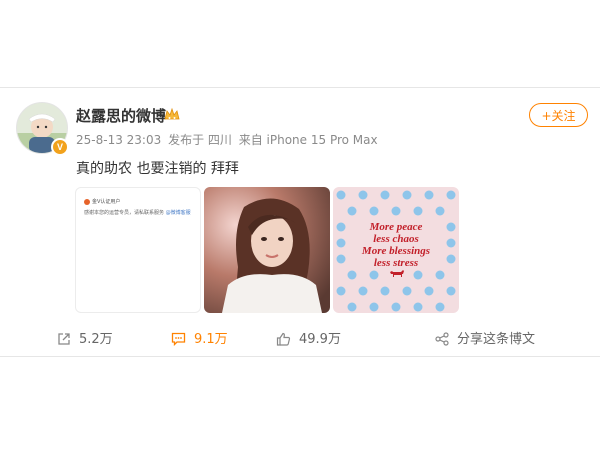 Image resolution: width=600 pixels, height=450 pixels. What do you see at coordinates (442, 338) in the screenshot?
I see `share-icon` at bounding box center [442, 338].